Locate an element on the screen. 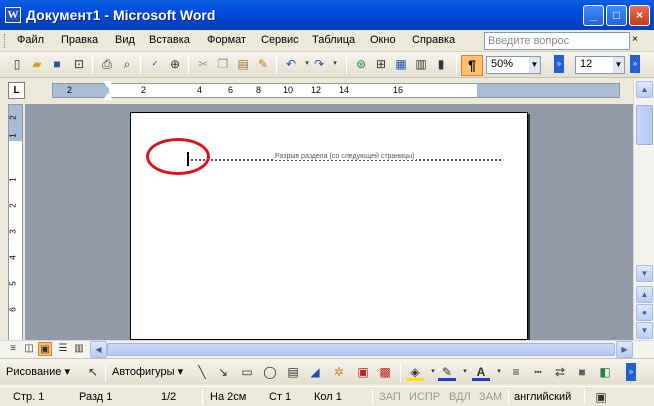  status-overtype: ЗАМ is located at coordinates (490, 398).